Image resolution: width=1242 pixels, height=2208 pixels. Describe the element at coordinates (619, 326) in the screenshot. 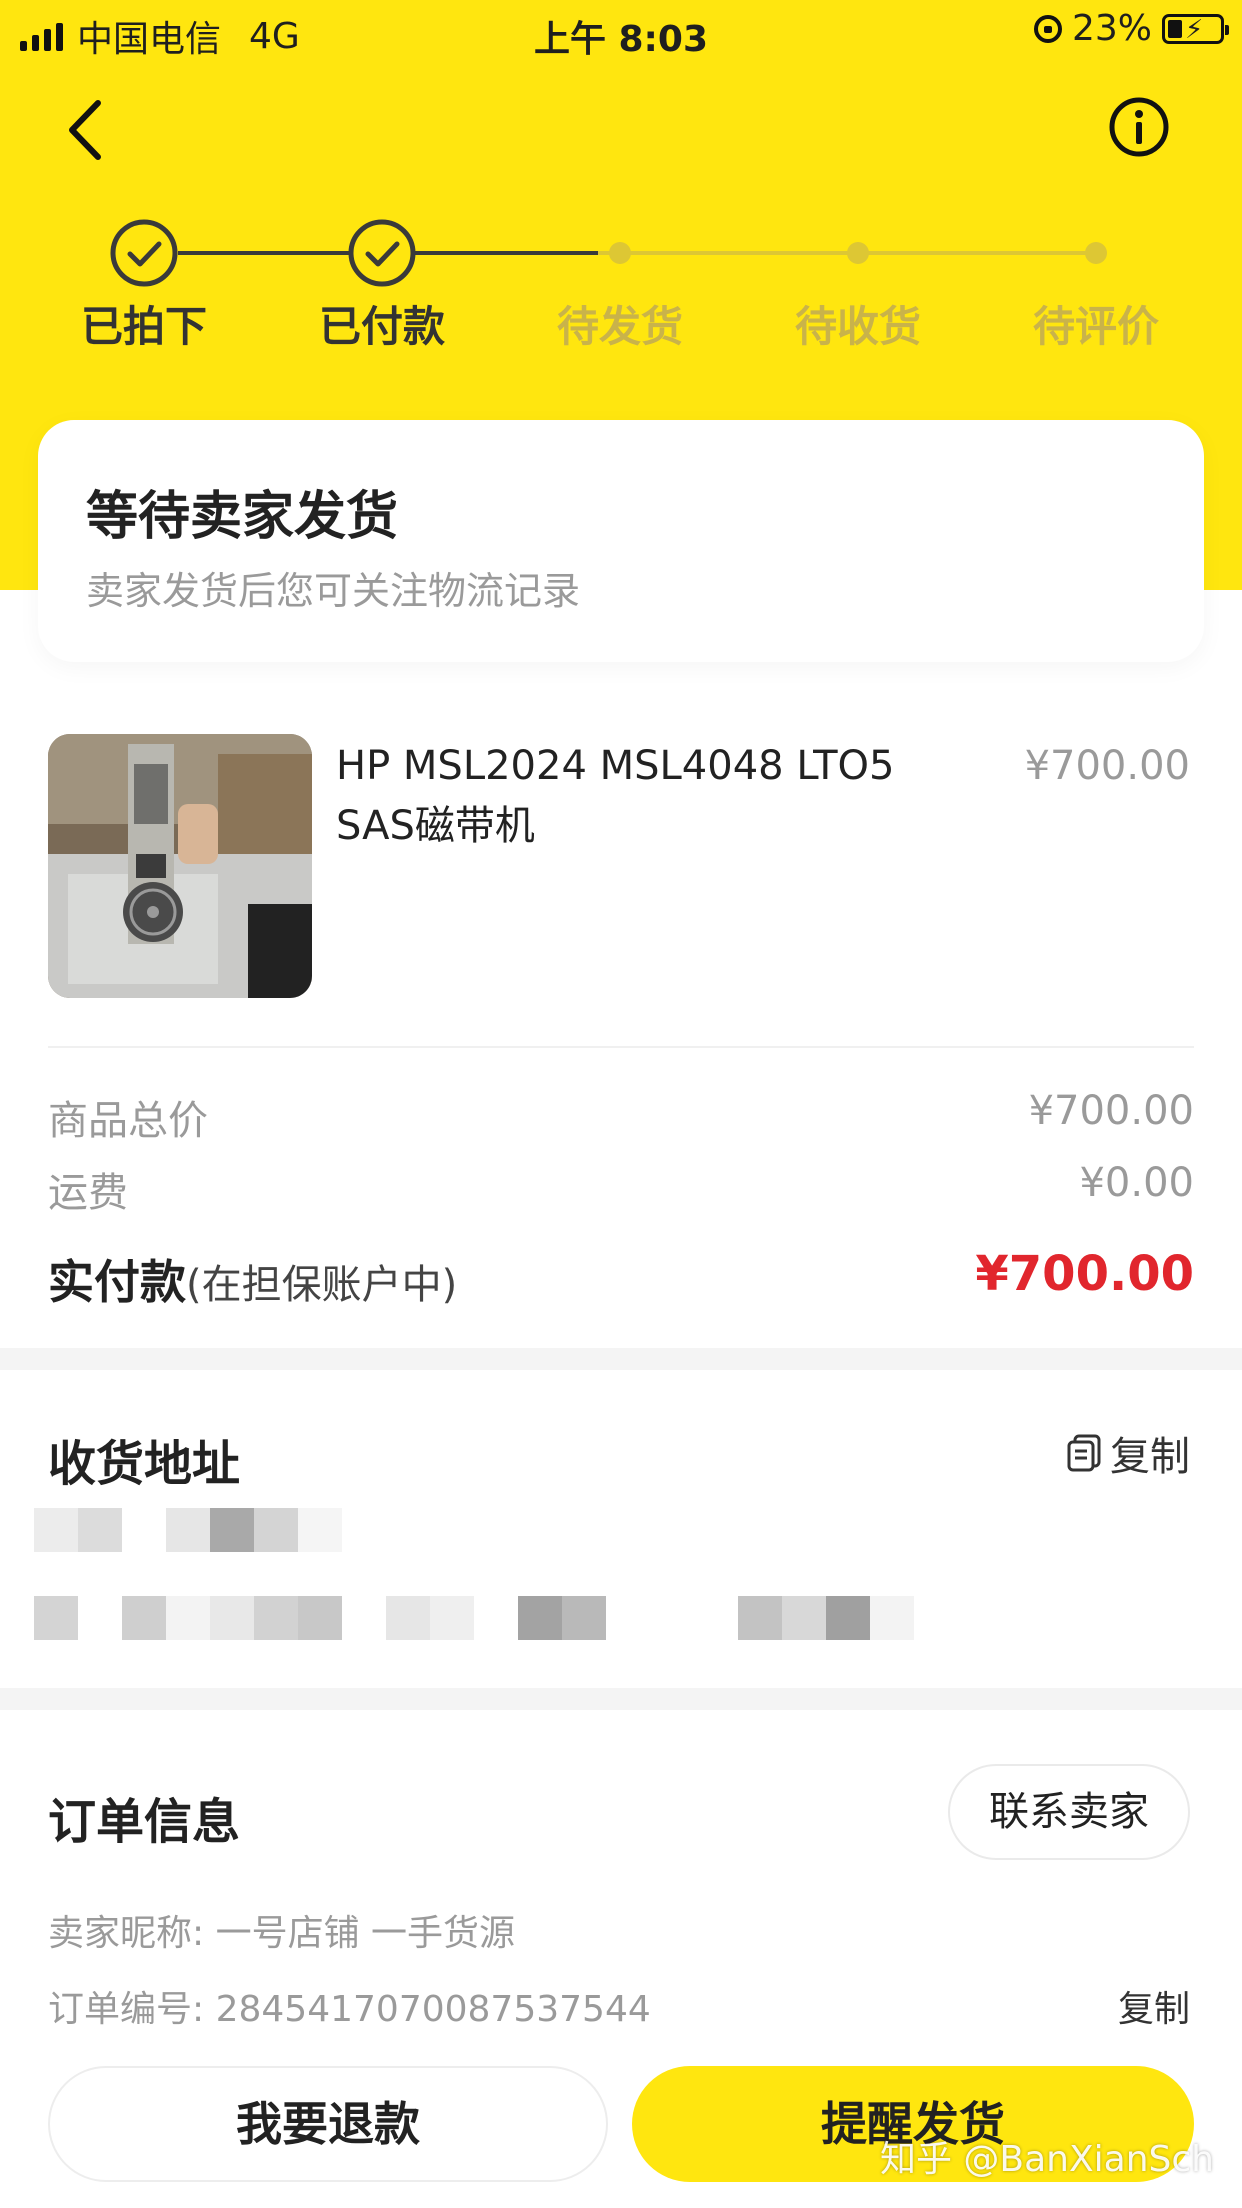

I see `step-label: 待发货` at that location.